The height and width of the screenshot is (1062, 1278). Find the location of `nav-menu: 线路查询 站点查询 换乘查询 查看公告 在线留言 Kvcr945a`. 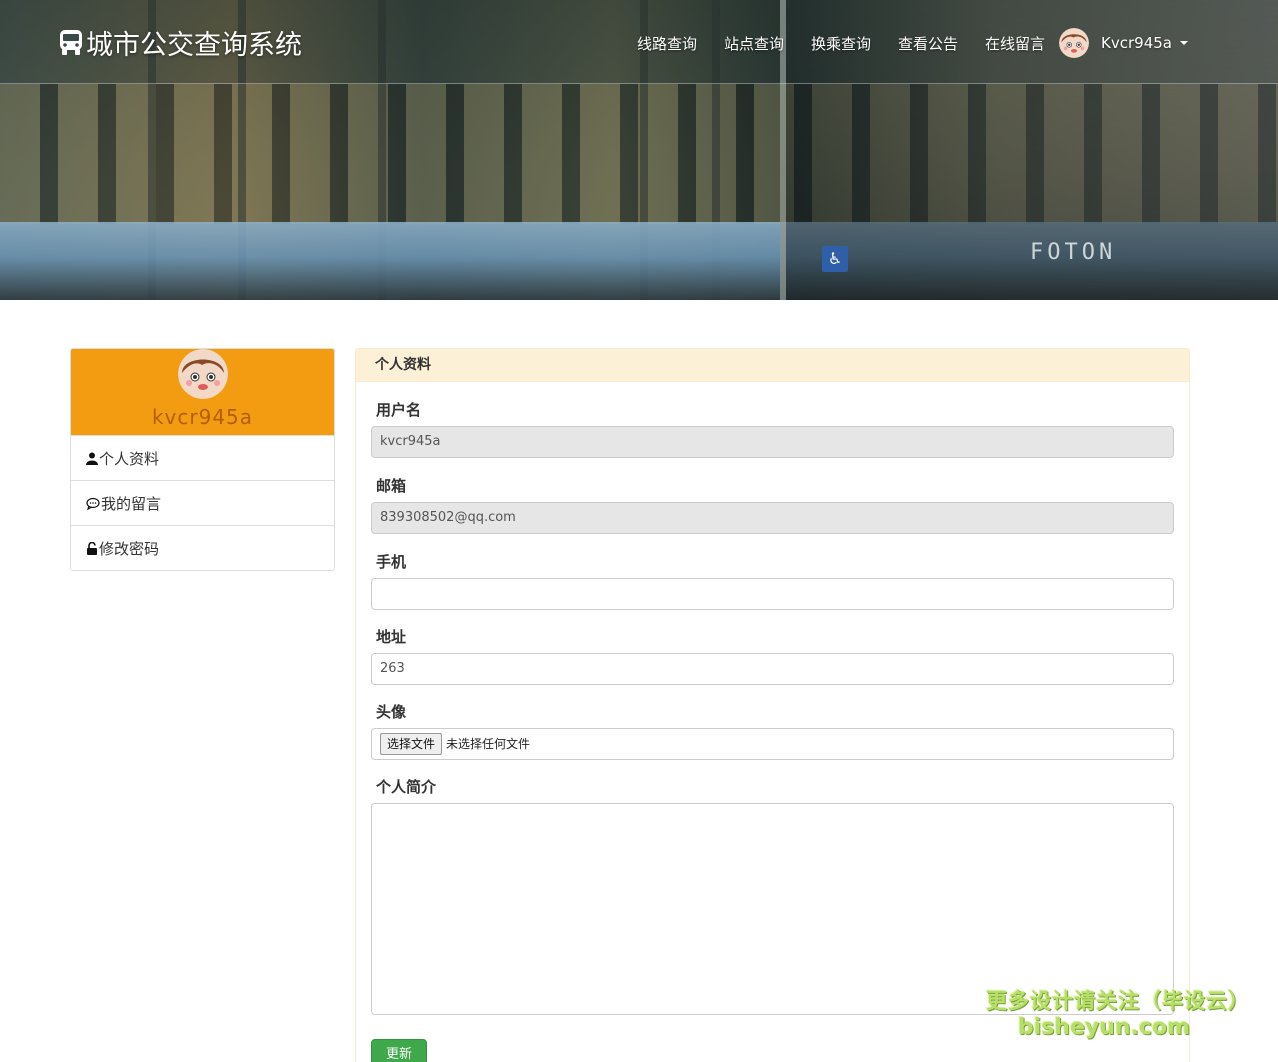

nav-menu: 线路查询 站点查询 换乘查询 查看公告 在线留言 Kvcr945a is located at coordinates (899, 43).